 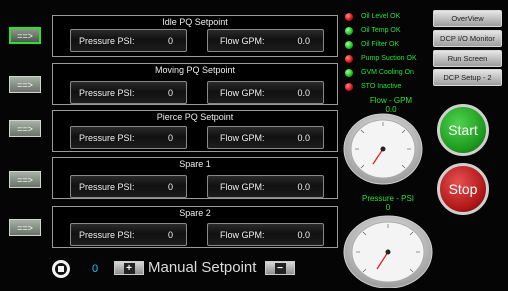 What do you see at coordinates (381, 86) in the screenshot?
I see `status-sto: STO Inactive` at bounding box center [381, 86].